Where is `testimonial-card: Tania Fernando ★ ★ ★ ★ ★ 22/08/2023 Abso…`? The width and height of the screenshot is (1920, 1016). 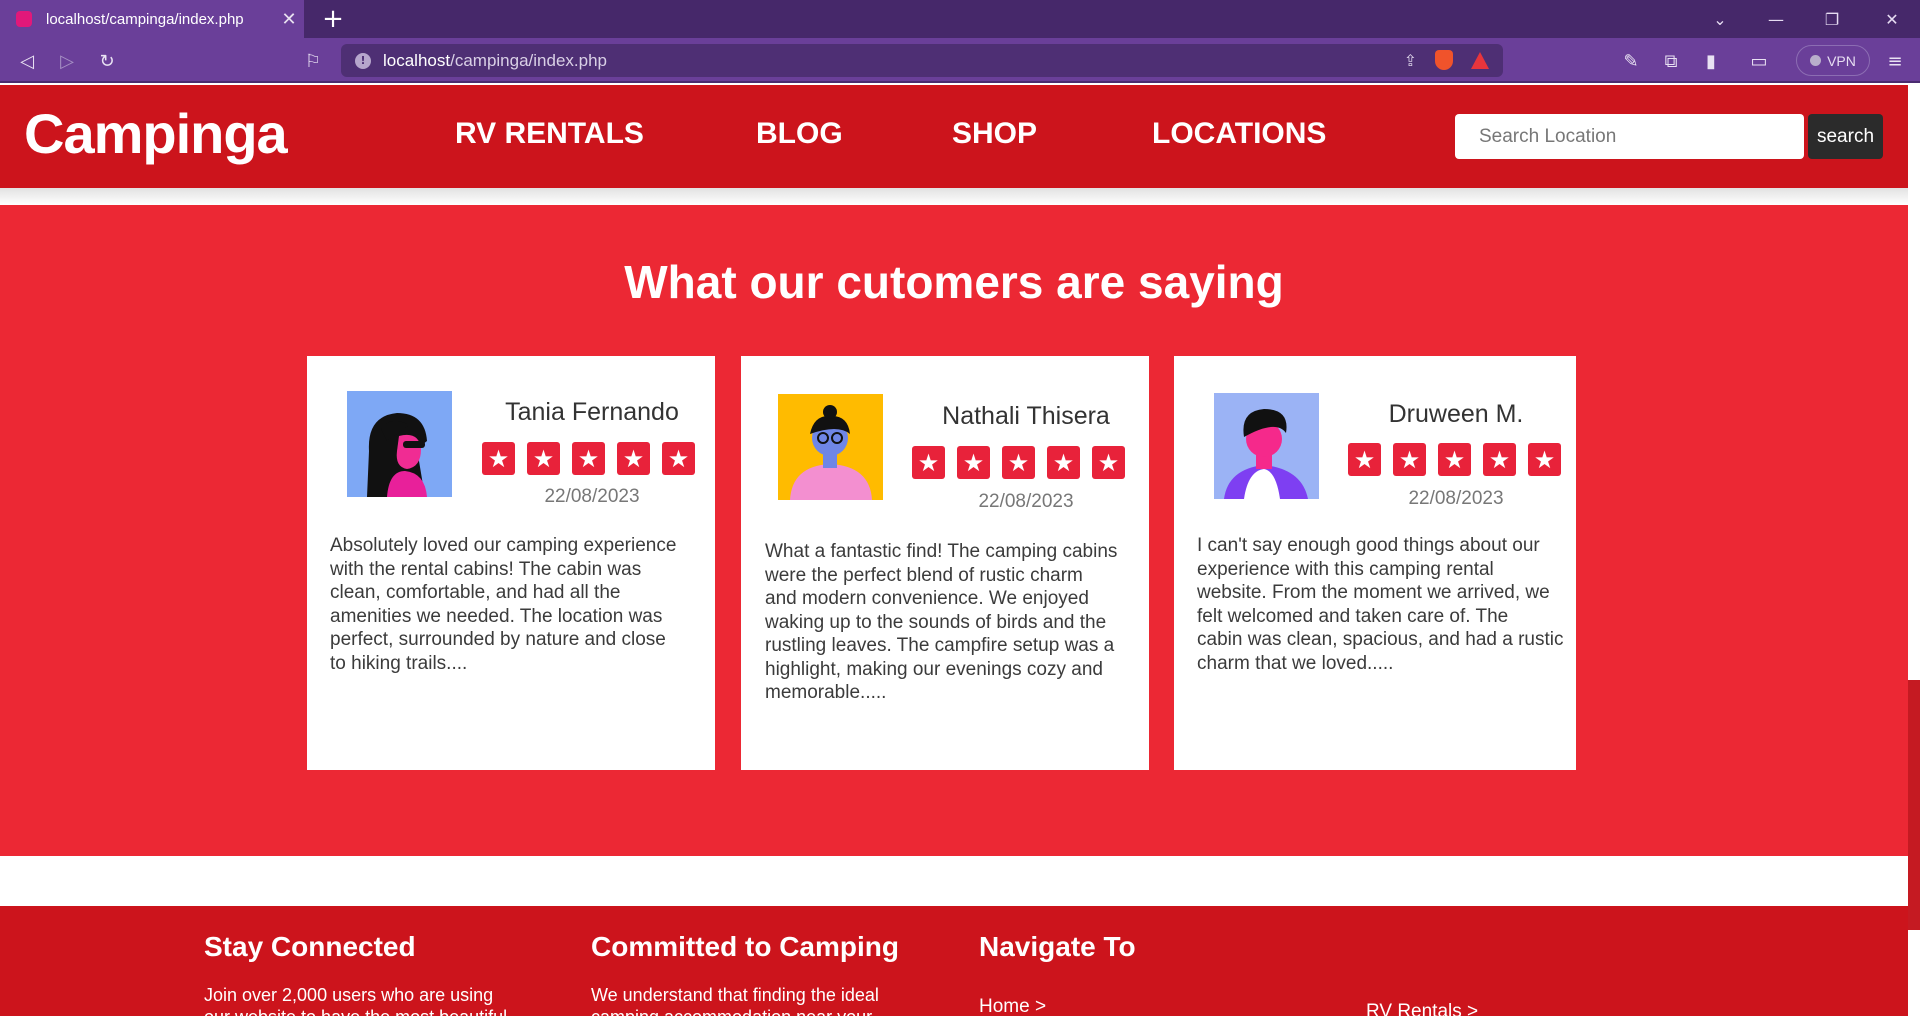 testimonial-card: Tania Fernando ★ ★ ★ ★ ★ 22/08/2023 Abso… is located at coordinates (511, 563).